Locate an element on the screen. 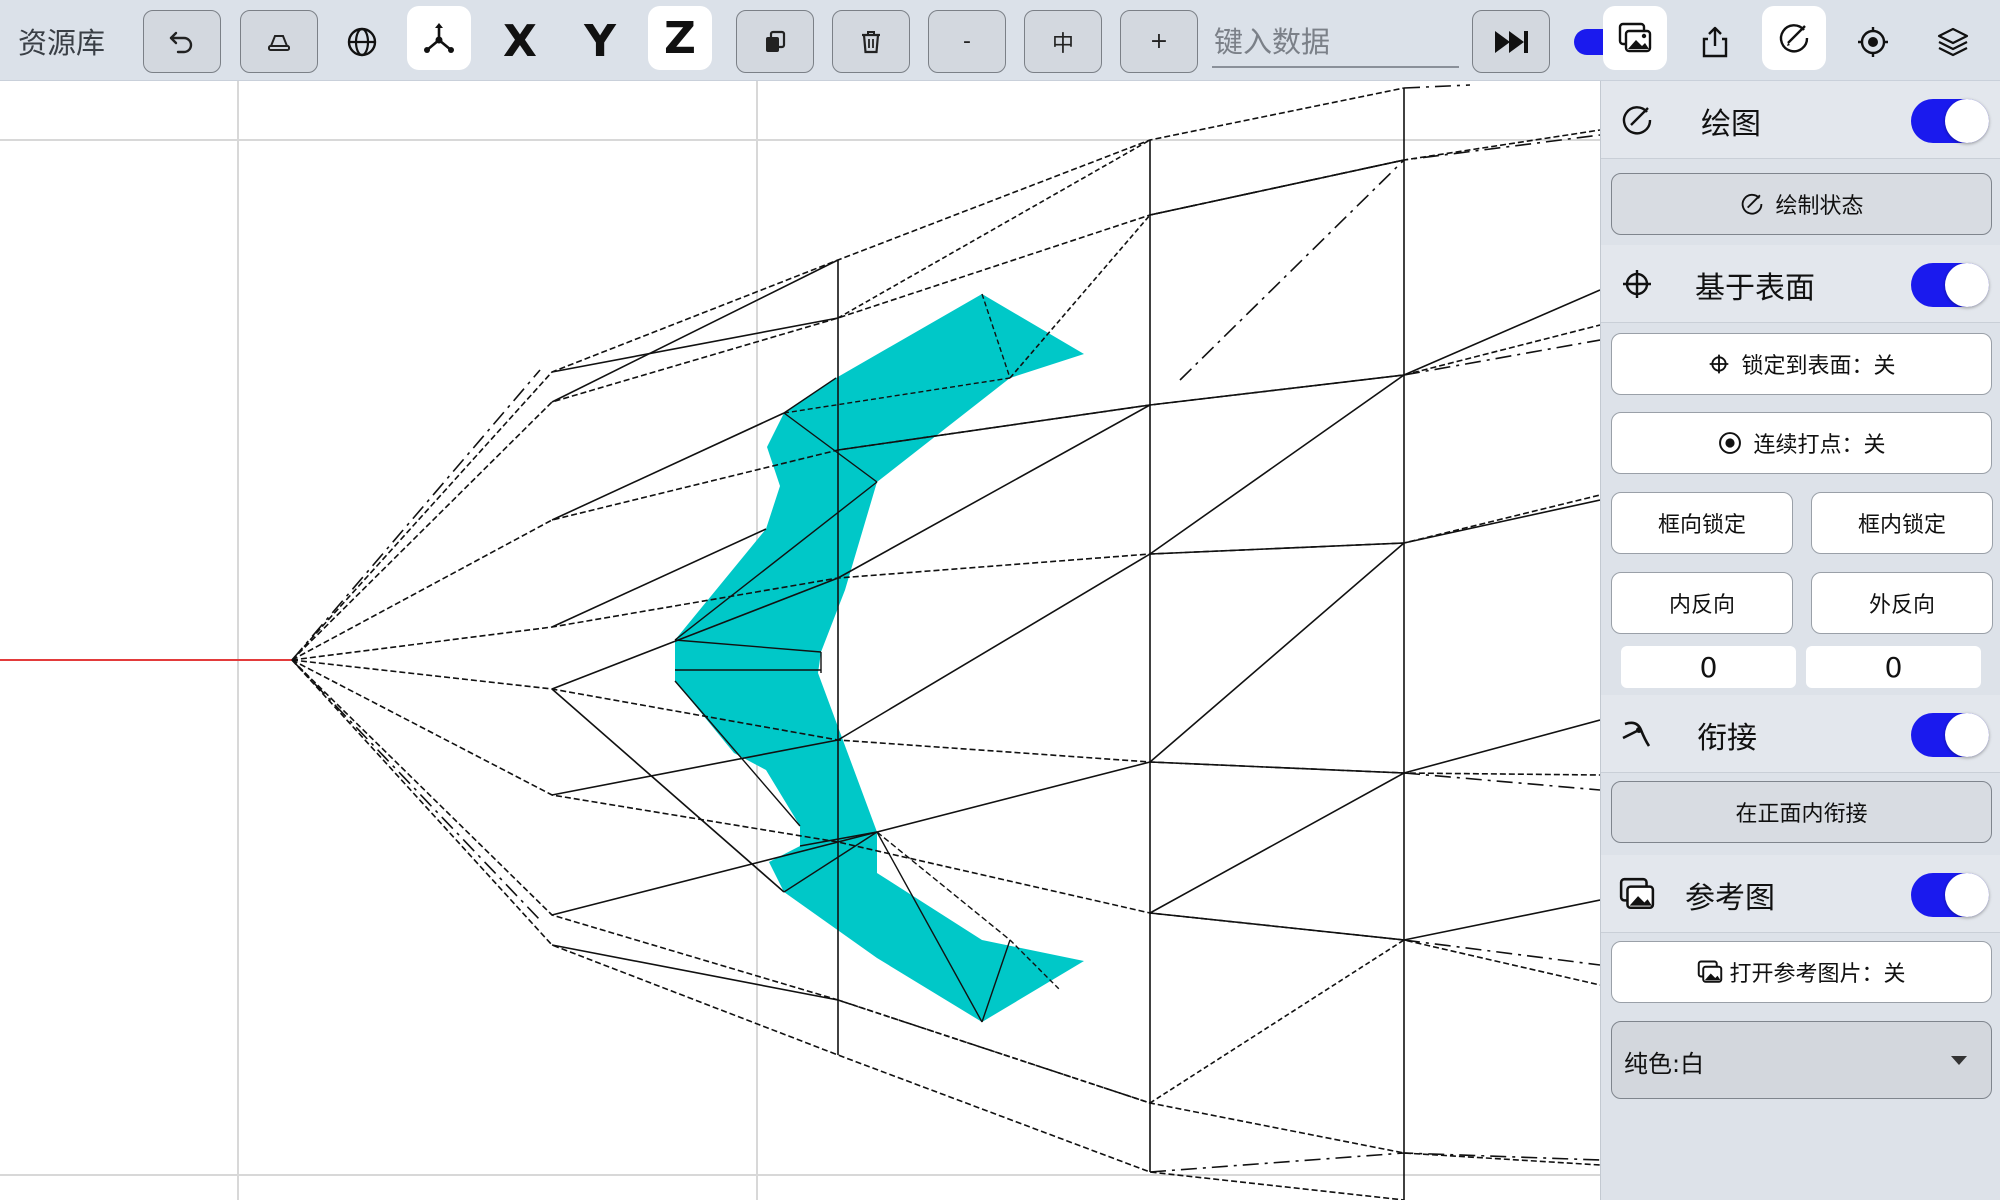  reference-image-button is located at coordinates (1635, 38).